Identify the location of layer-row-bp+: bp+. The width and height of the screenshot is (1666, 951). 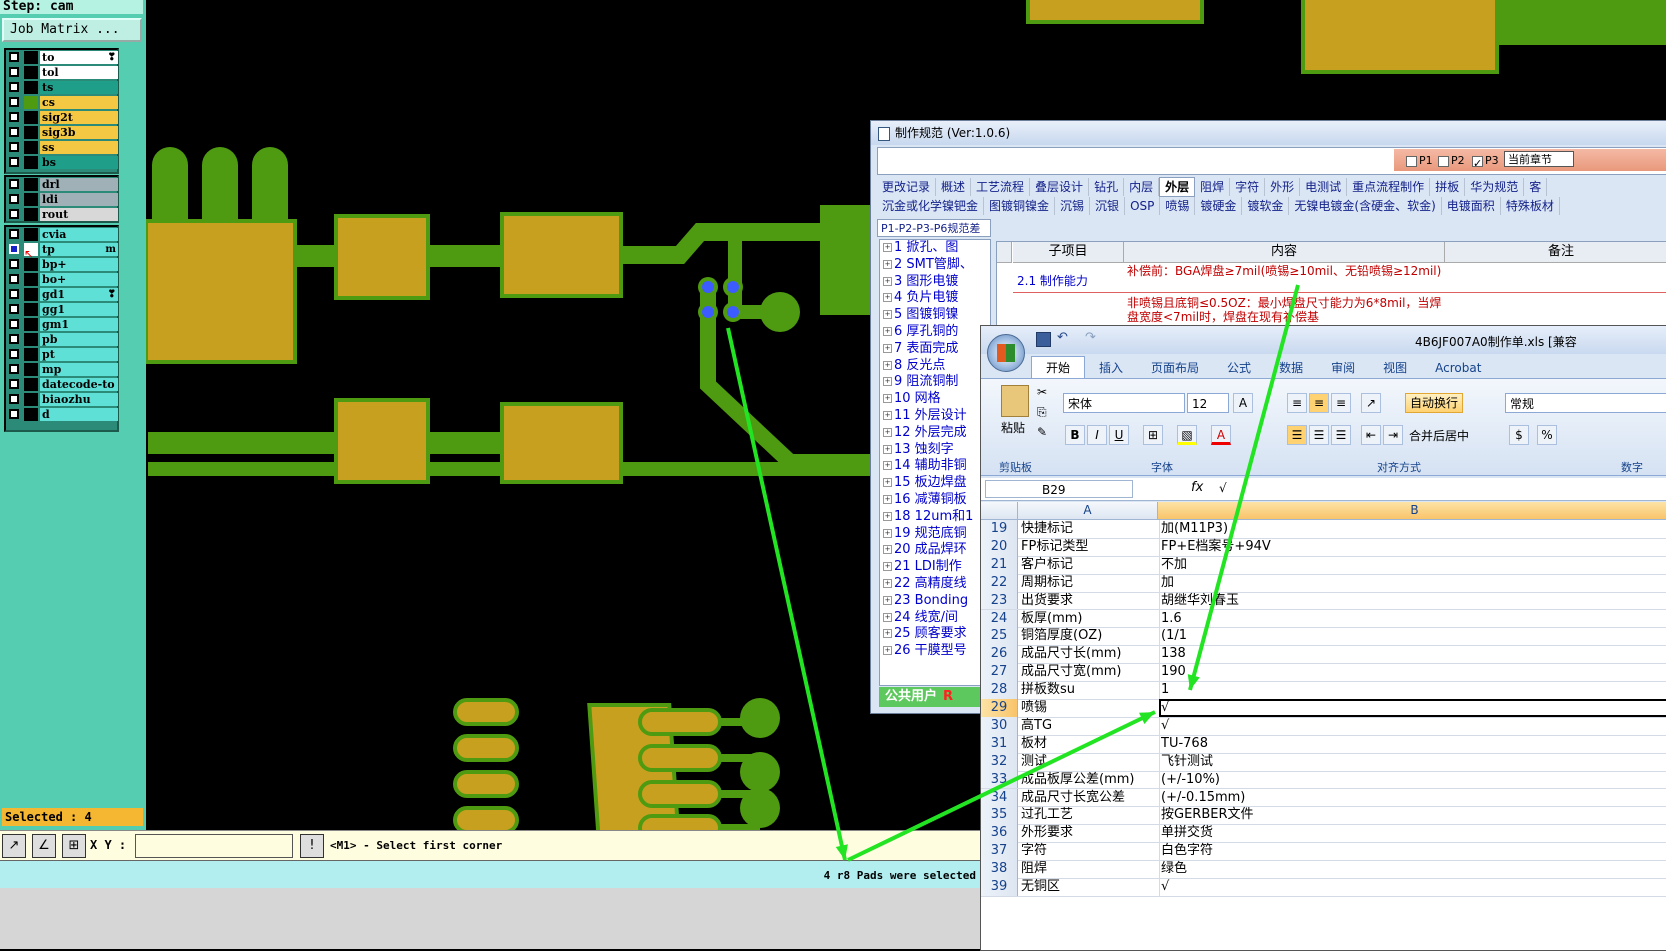
(62, 264).